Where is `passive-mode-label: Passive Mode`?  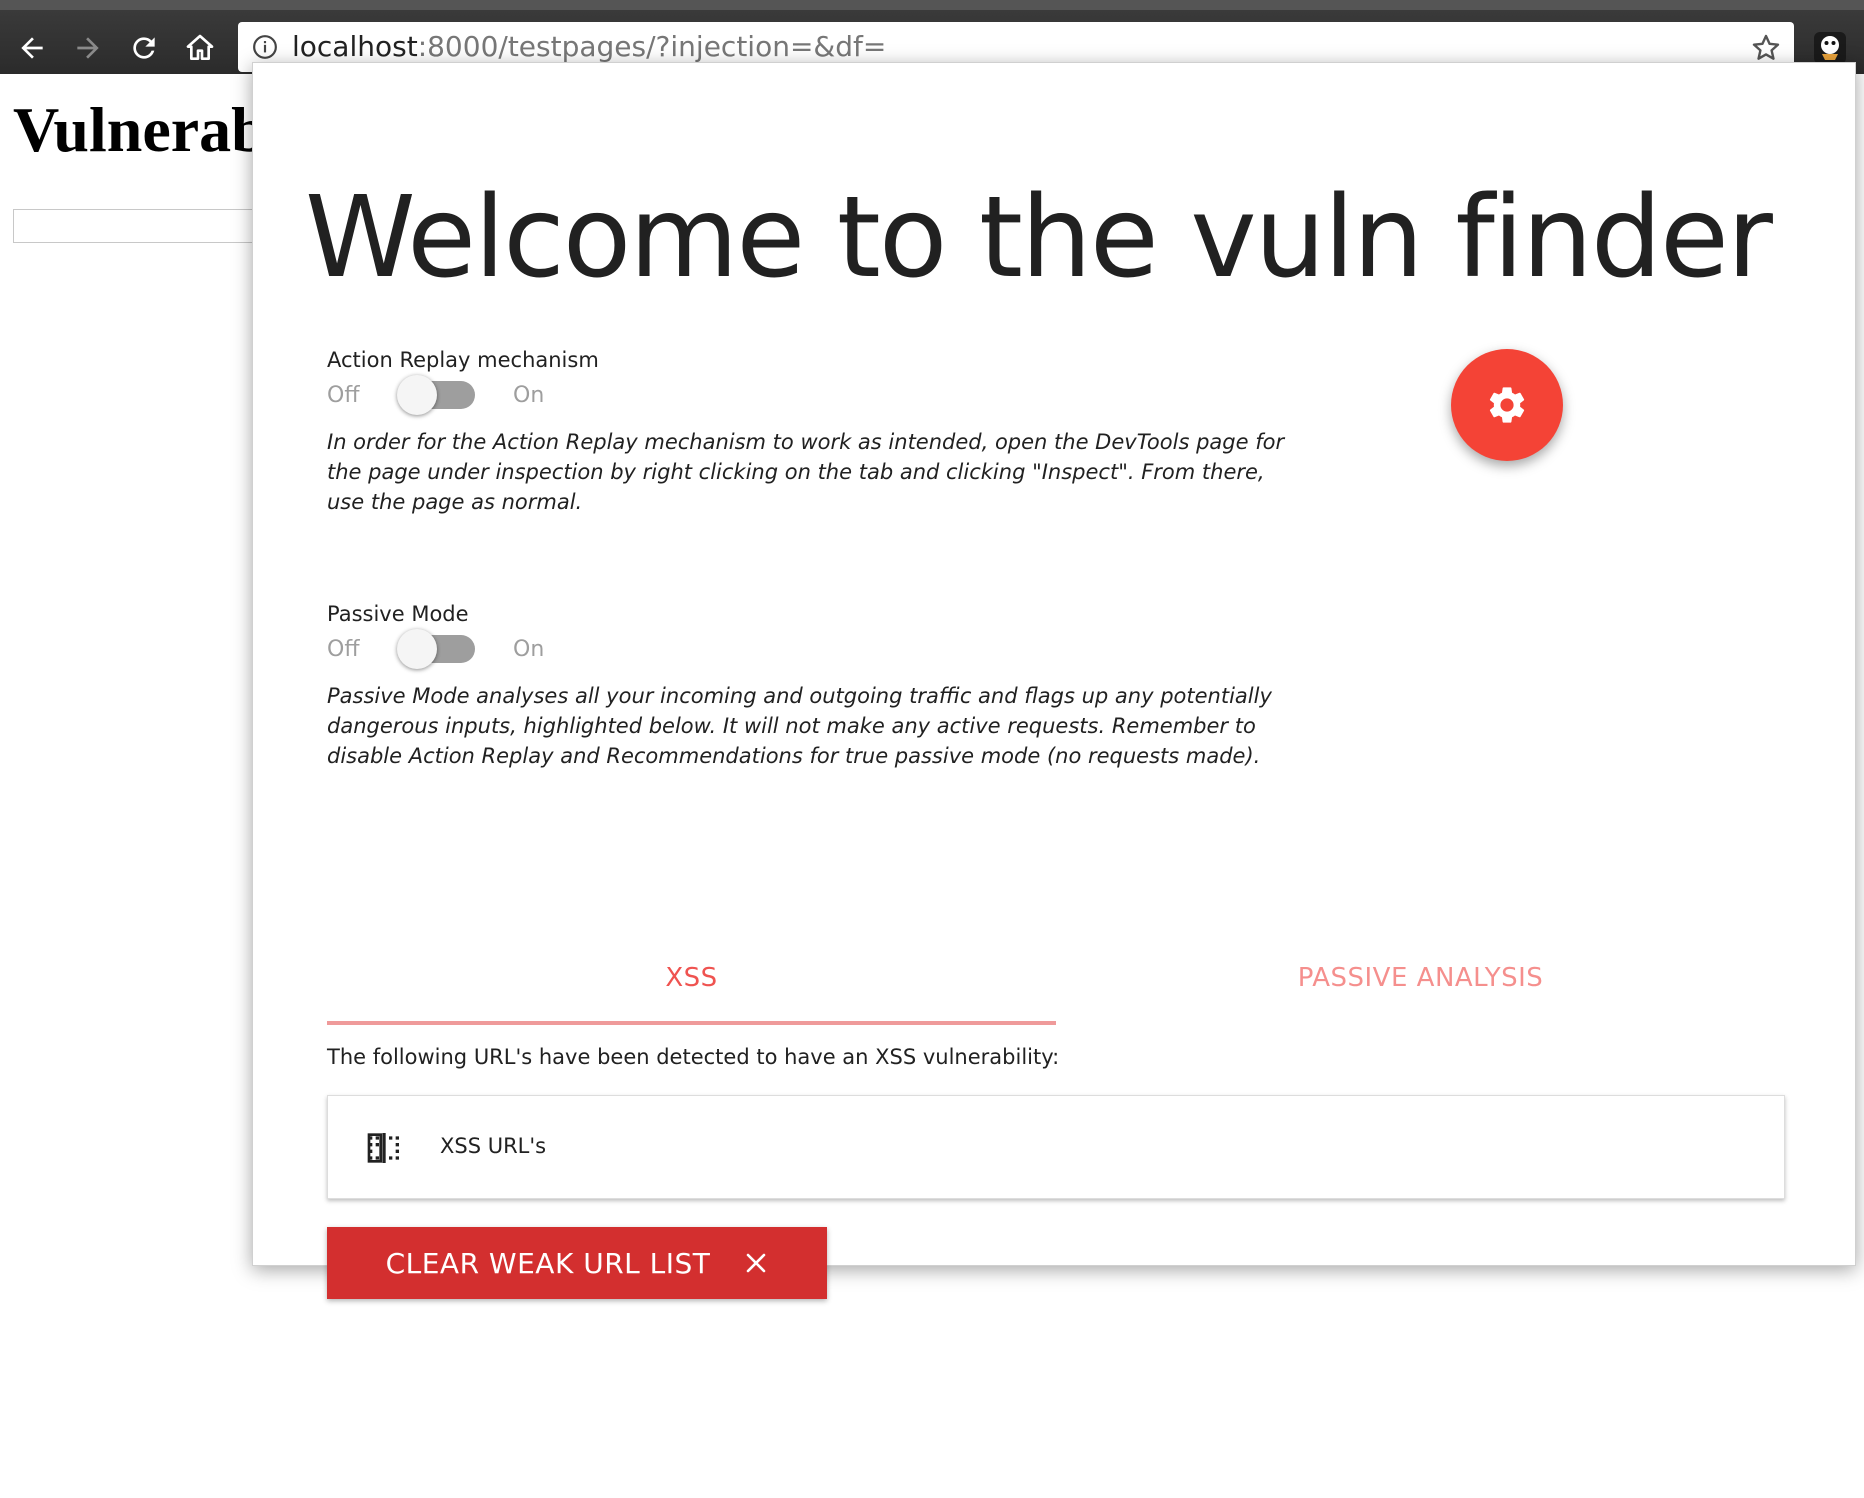 passive-mode-label: Passive Mode is located at coordinates (398, 614).